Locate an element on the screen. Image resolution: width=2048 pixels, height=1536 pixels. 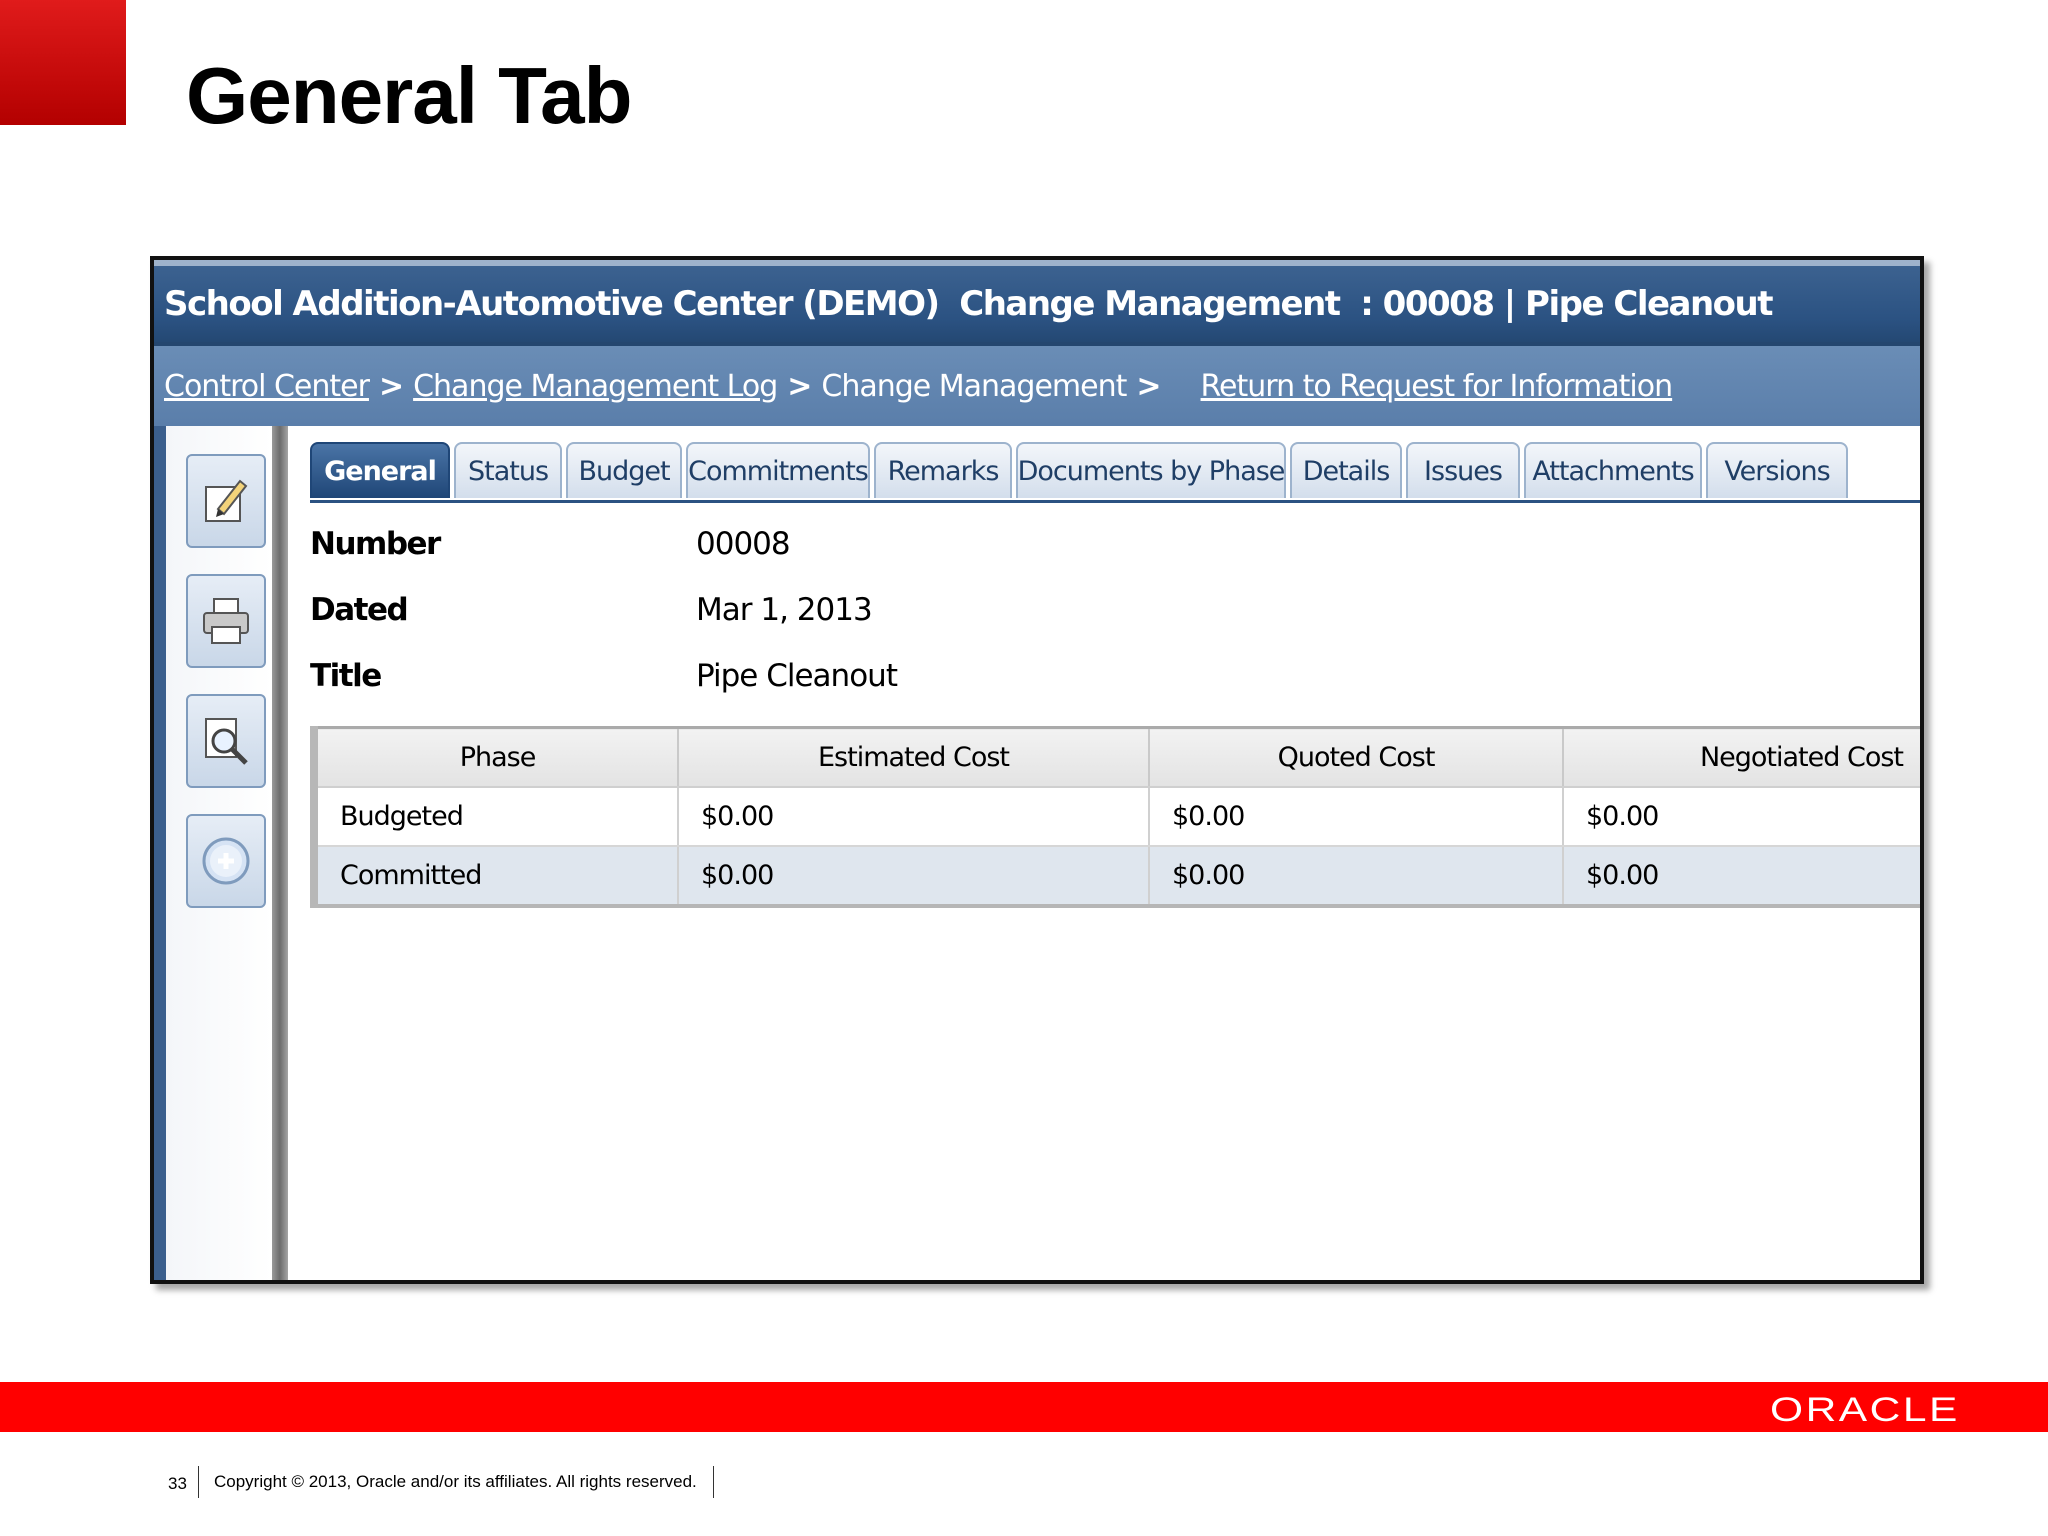
tab-documents-by-phase: Documents by Phase is located at coordinates (1151, 470).